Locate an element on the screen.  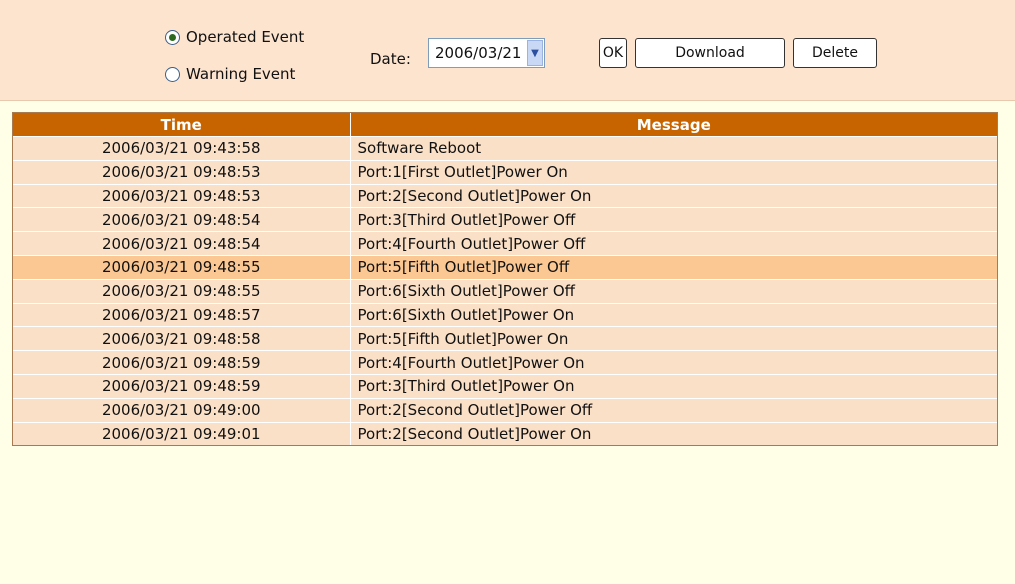
operated-event-label: Operated Event is located at coordinates (245, 37).